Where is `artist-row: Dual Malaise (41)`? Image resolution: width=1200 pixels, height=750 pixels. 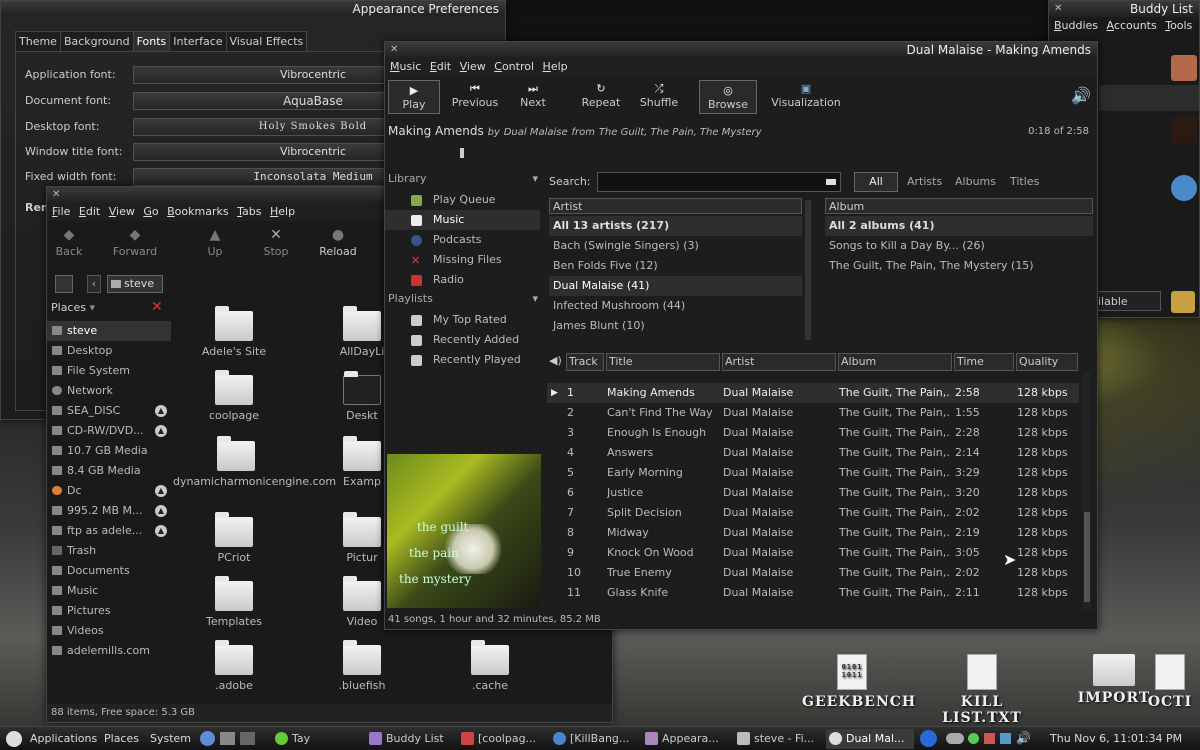 artist-row: Dual Malaise (41) is located at coordinates (675, 286).